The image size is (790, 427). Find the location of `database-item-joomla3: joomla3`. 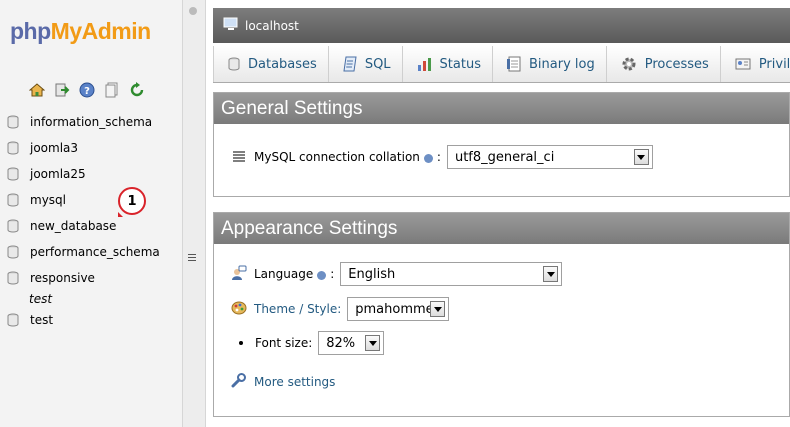

database-item-joomla3: joomla3 is located at coordinates (91, 148).